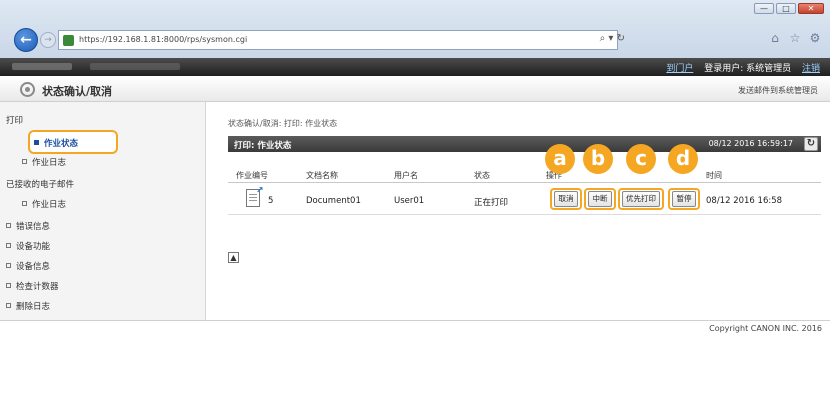  What do you see at coordinates (679, 69) in the screenshot?
I see `portal-link: 到门户` at bounding box center [679, 69].